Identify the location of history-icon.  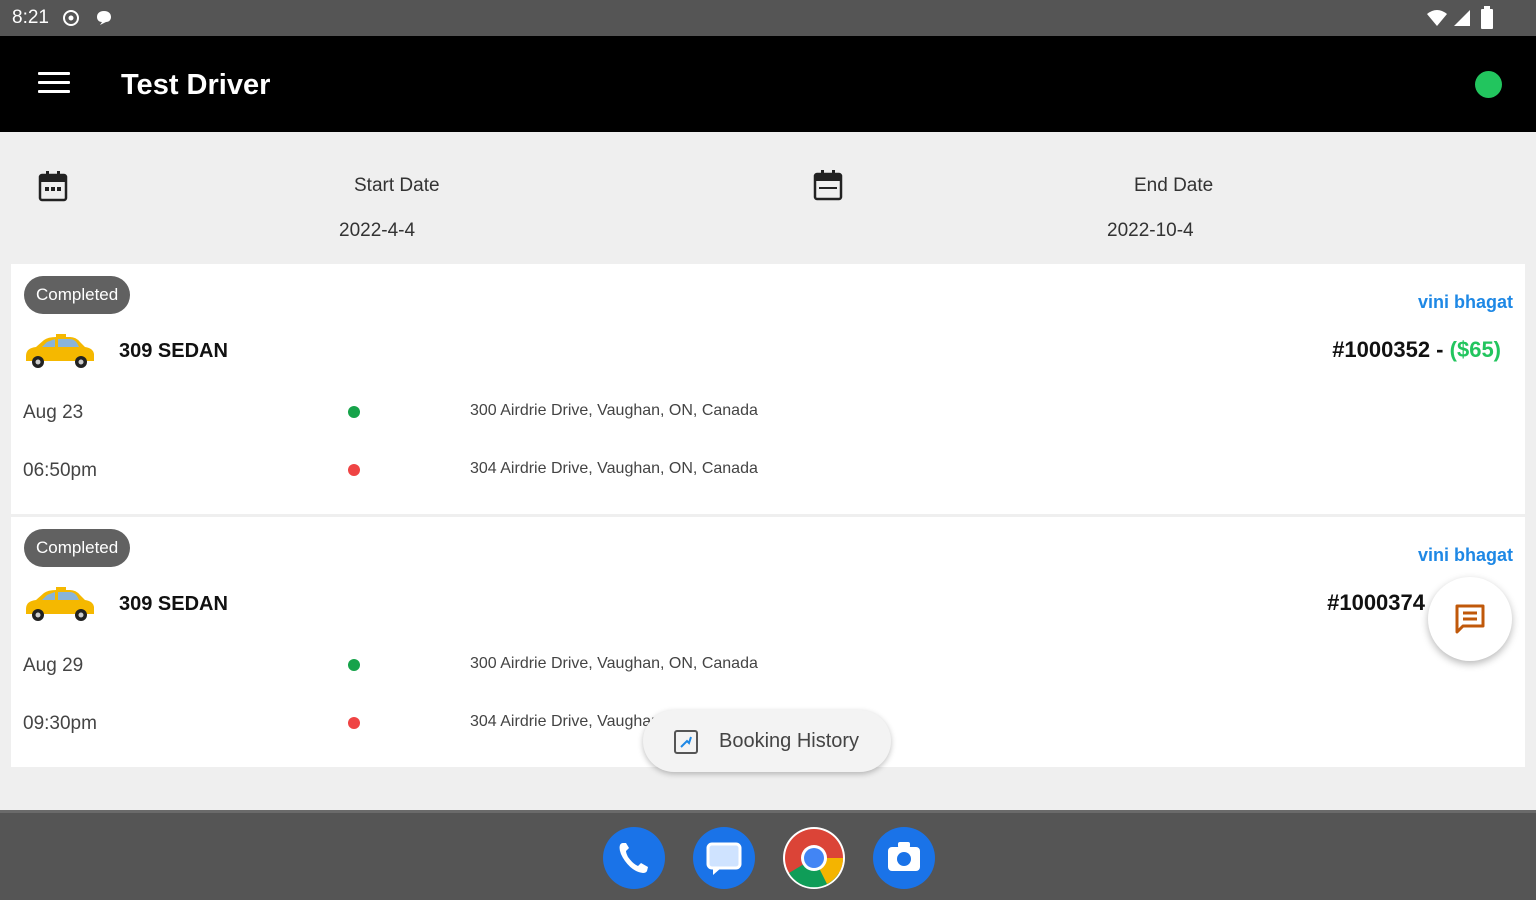
(686, 742).